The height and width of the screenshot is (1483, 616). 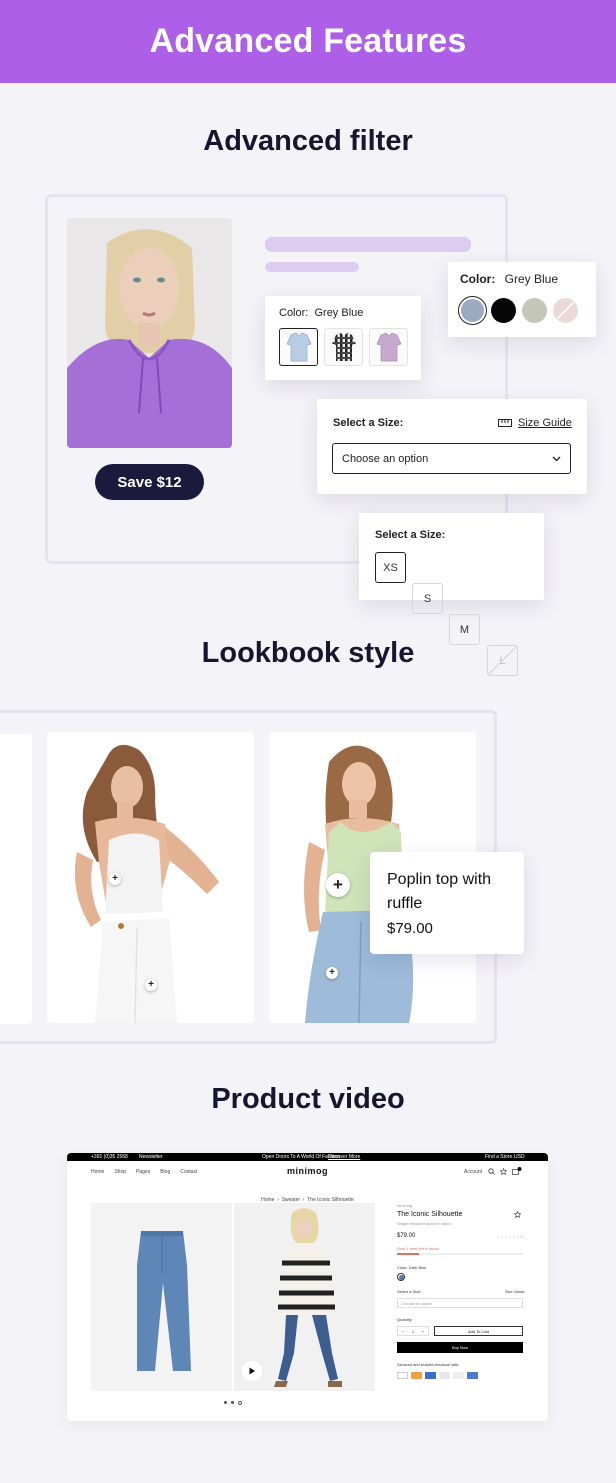 I want to click on discover-icon, so click(x=458, y=1375).